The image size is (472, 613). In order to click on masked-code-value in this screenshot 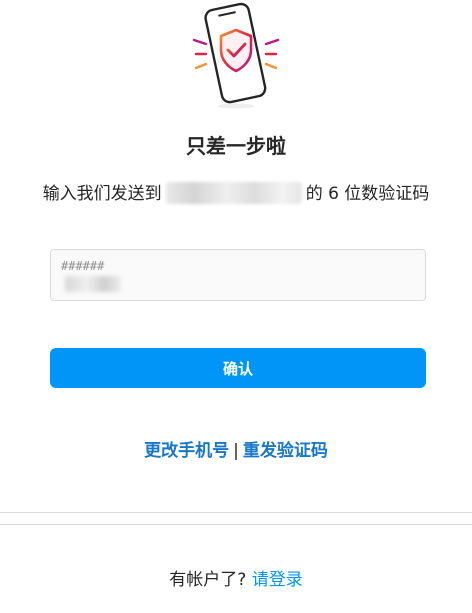, I will do `click(93, 284)`.